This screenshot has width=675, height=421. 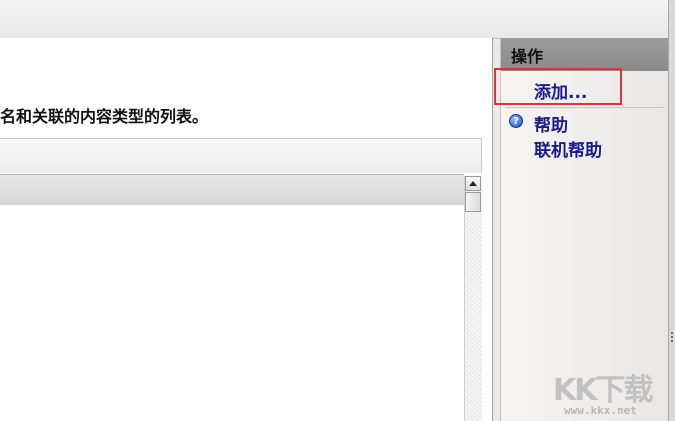 I want to click on divider, so click(x=585, y=107).